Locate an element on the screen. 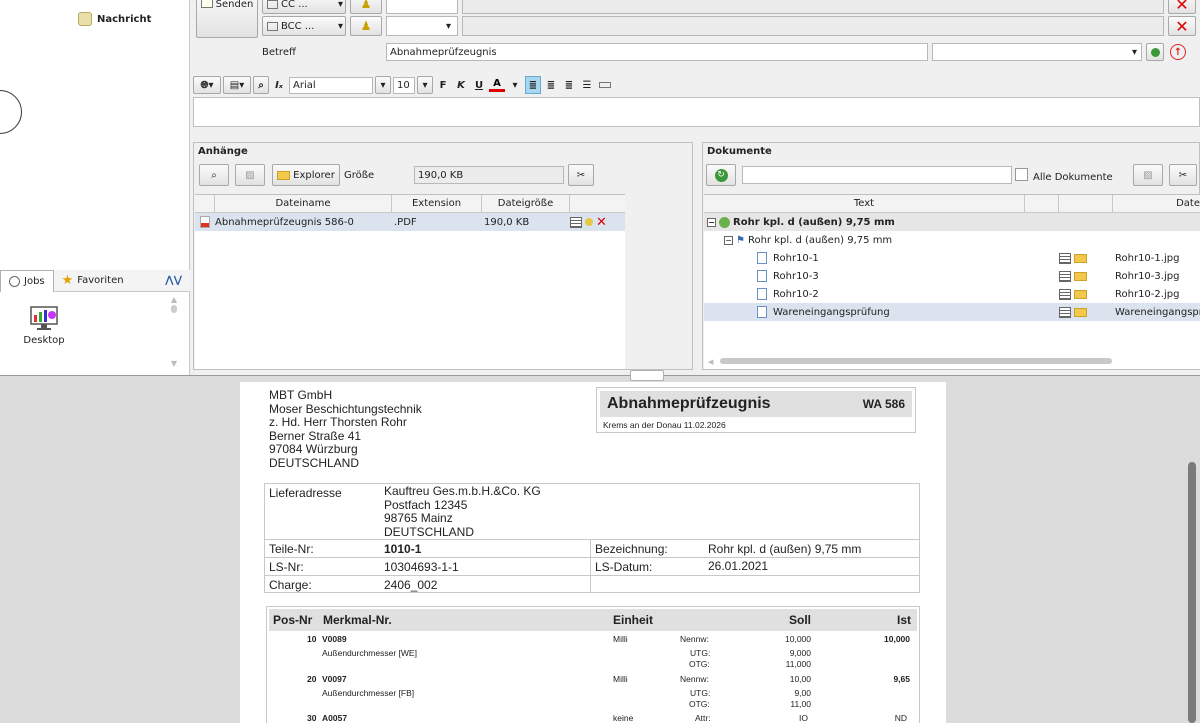 The width and height of the screenshot is (1200, 723). item-line-label: OTG: is located at coordinates (699, 704).